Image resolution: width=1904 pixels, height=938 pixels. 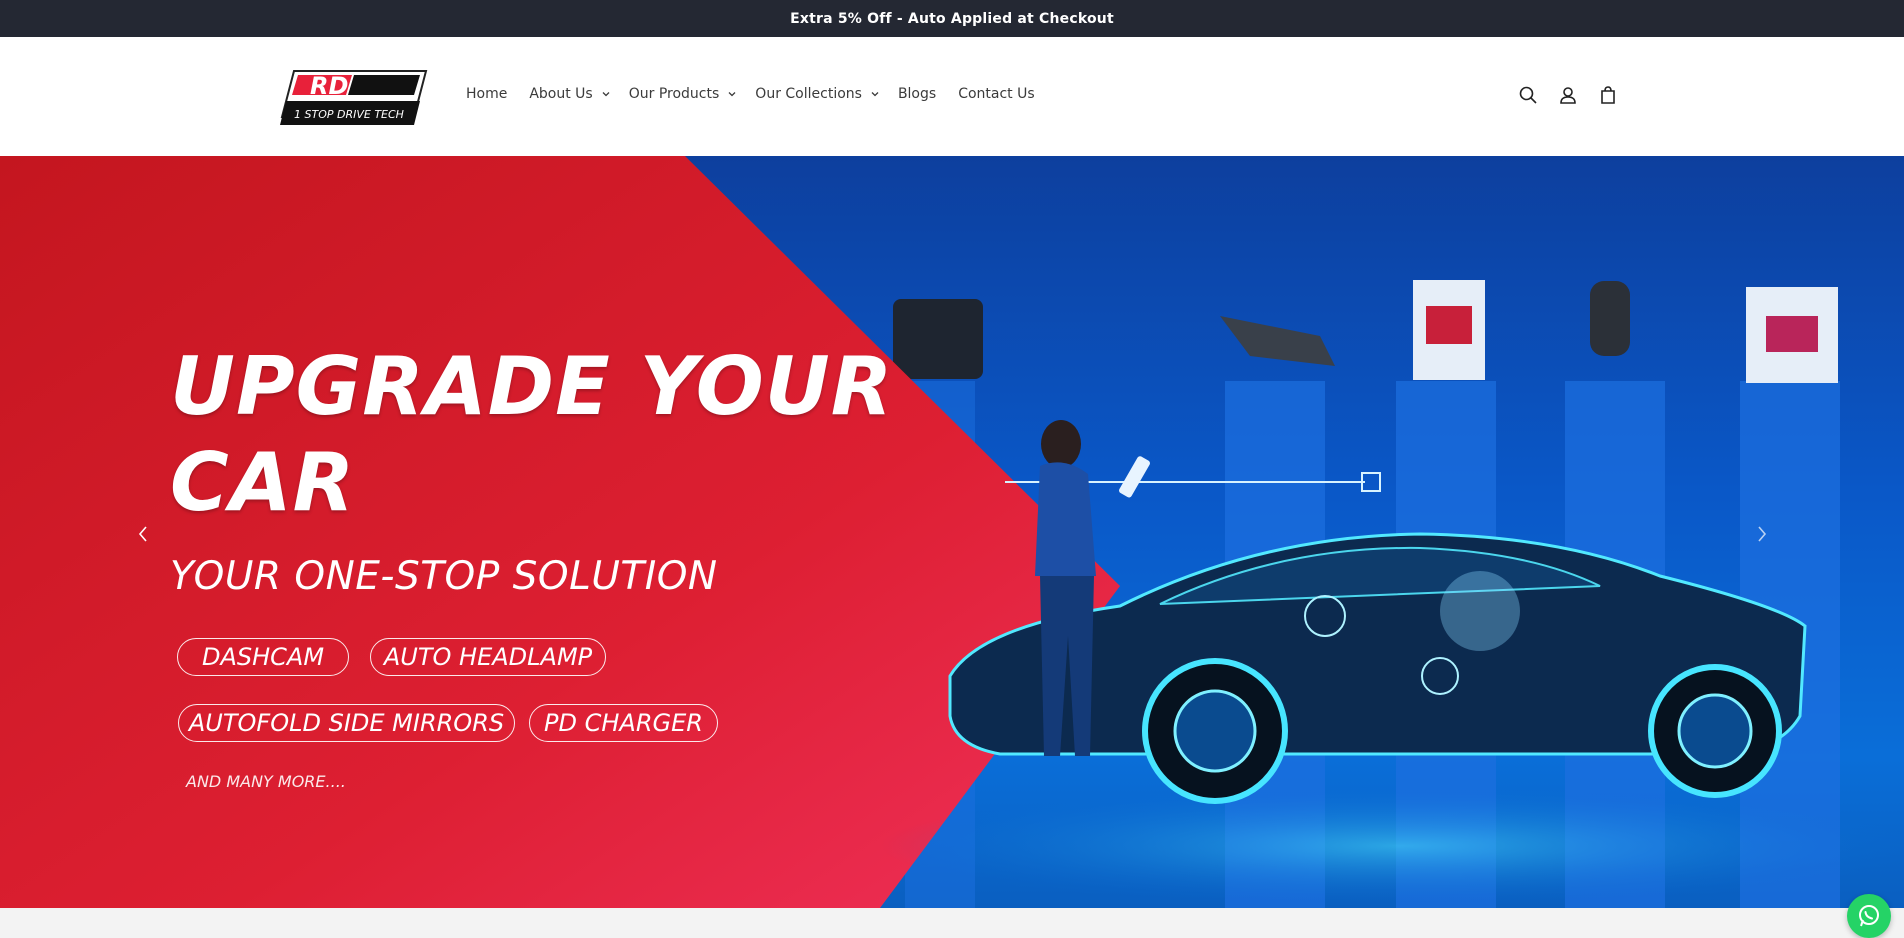 I want to click on announcement-bar: Extra 5% Off - Auto Applied at Checkout, so click(x=952, y=18).